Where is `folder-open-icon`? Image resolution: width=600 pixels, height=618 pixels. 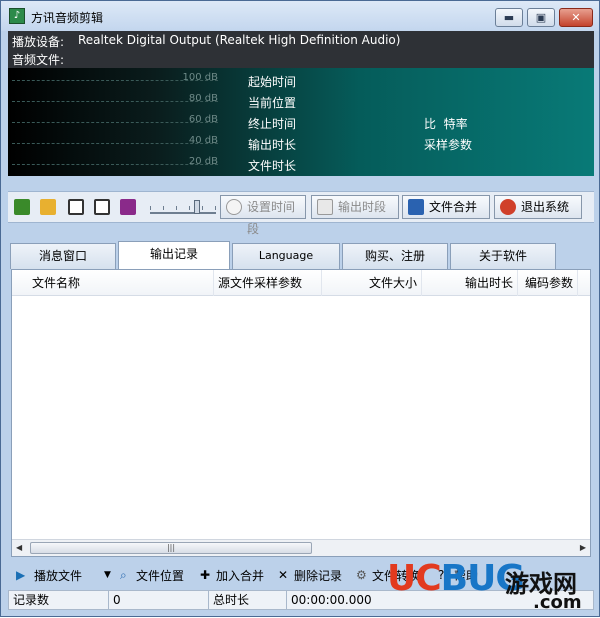 folder-open-icon is located at coordinates (48, 207).